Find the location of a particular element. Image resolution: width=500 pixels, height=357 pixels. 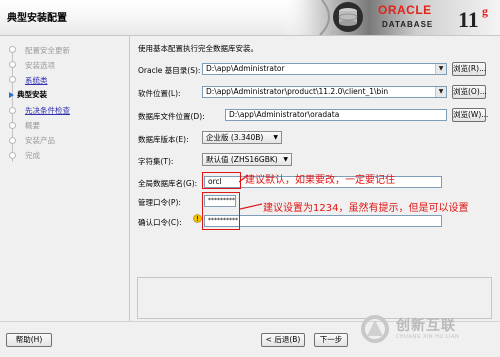

watermark: 创新互联 CHUANG XIN HU LIAN is located at coordinates (430, 333).